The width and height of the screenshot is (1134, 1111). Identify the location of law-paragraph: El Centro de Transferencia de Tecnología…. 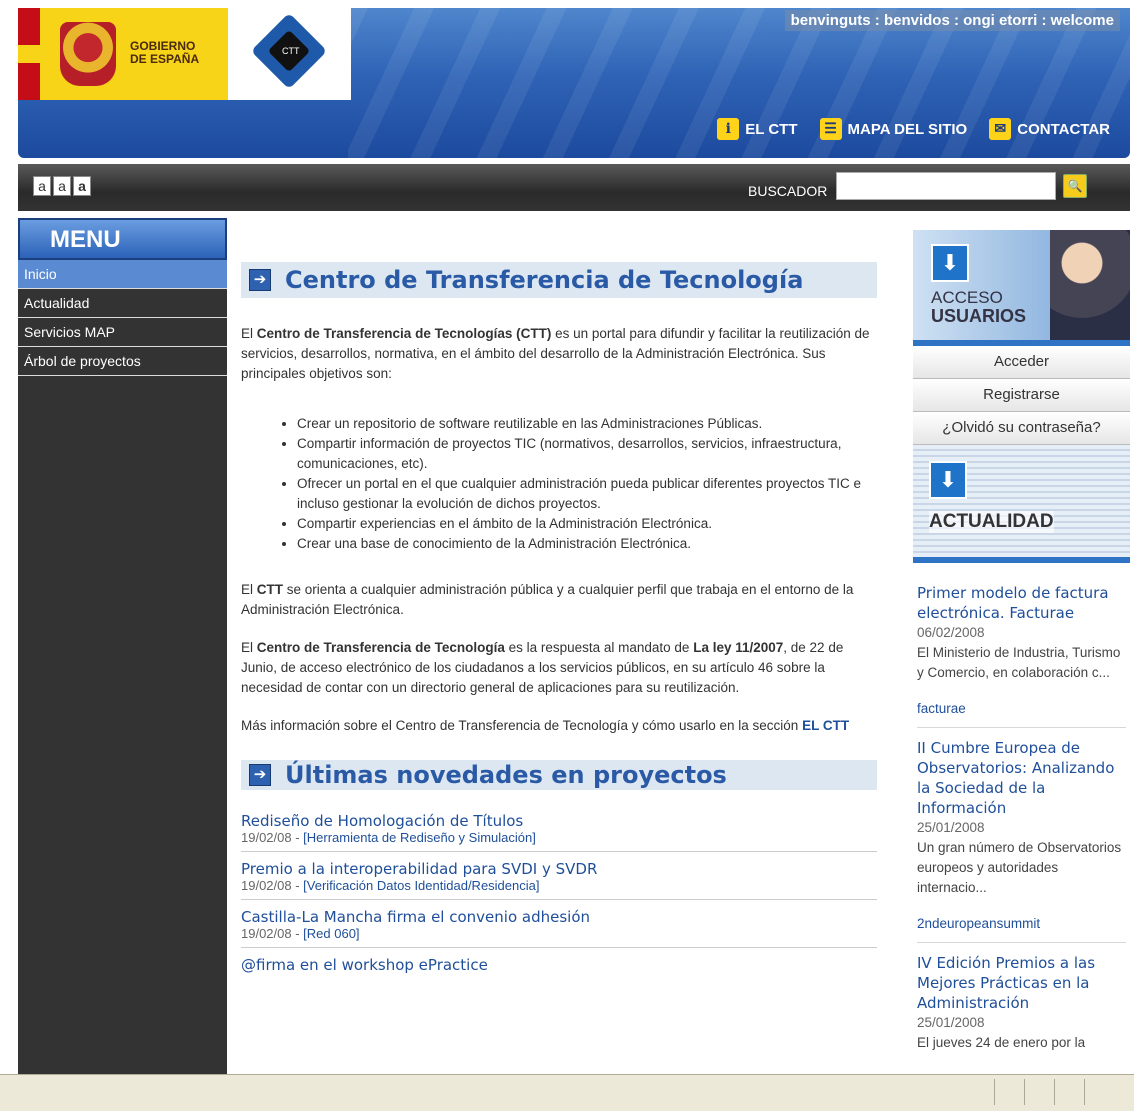
(559, 668).